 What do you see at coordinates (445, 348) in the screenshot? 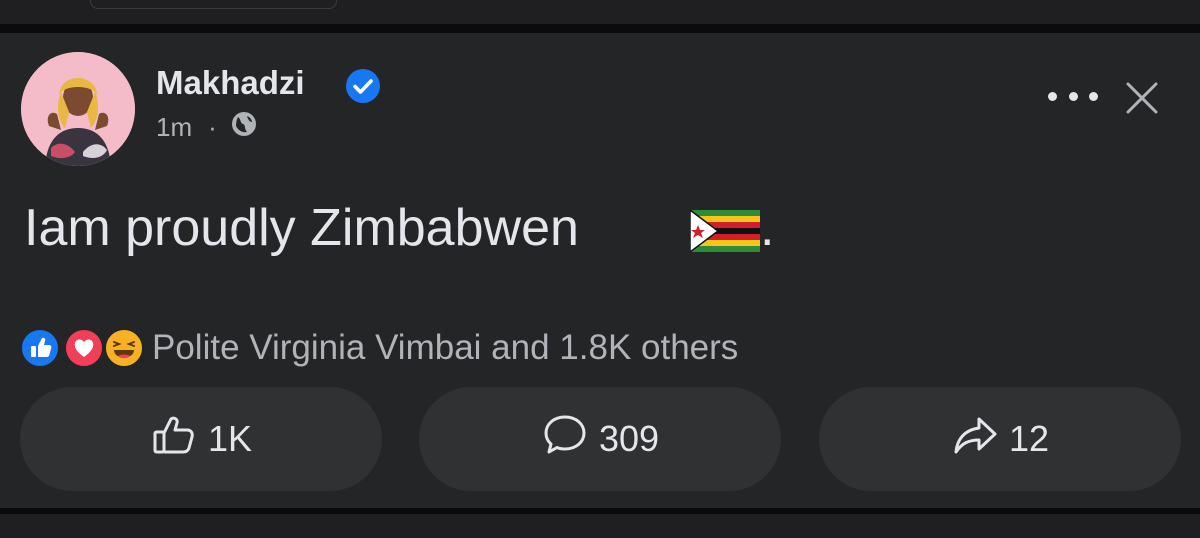
I see `reaction-summary: Polite Virginia Vimbai and 1.8K others` at bounding box center [445, 348].